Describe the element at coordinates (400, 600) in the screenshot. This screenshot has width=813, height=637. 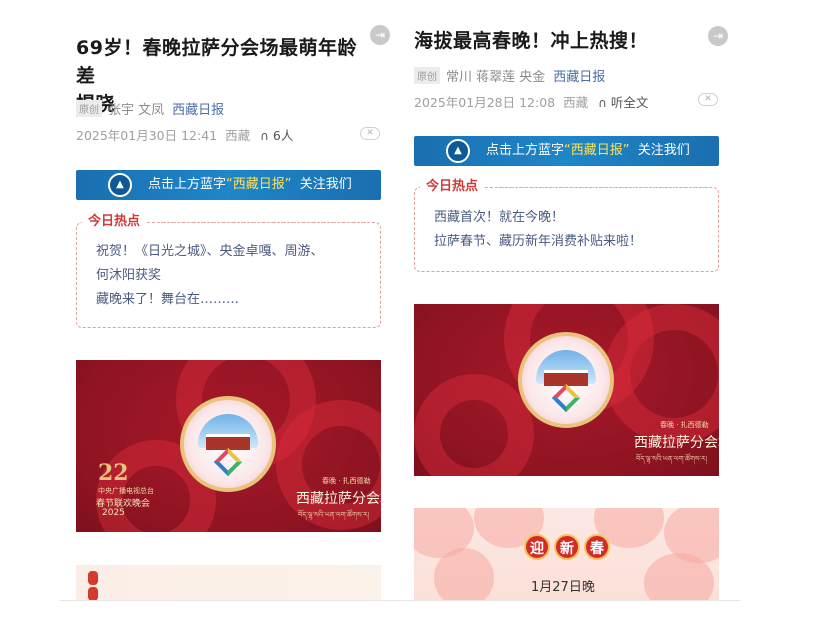
I see `bottom-divider` at that location.